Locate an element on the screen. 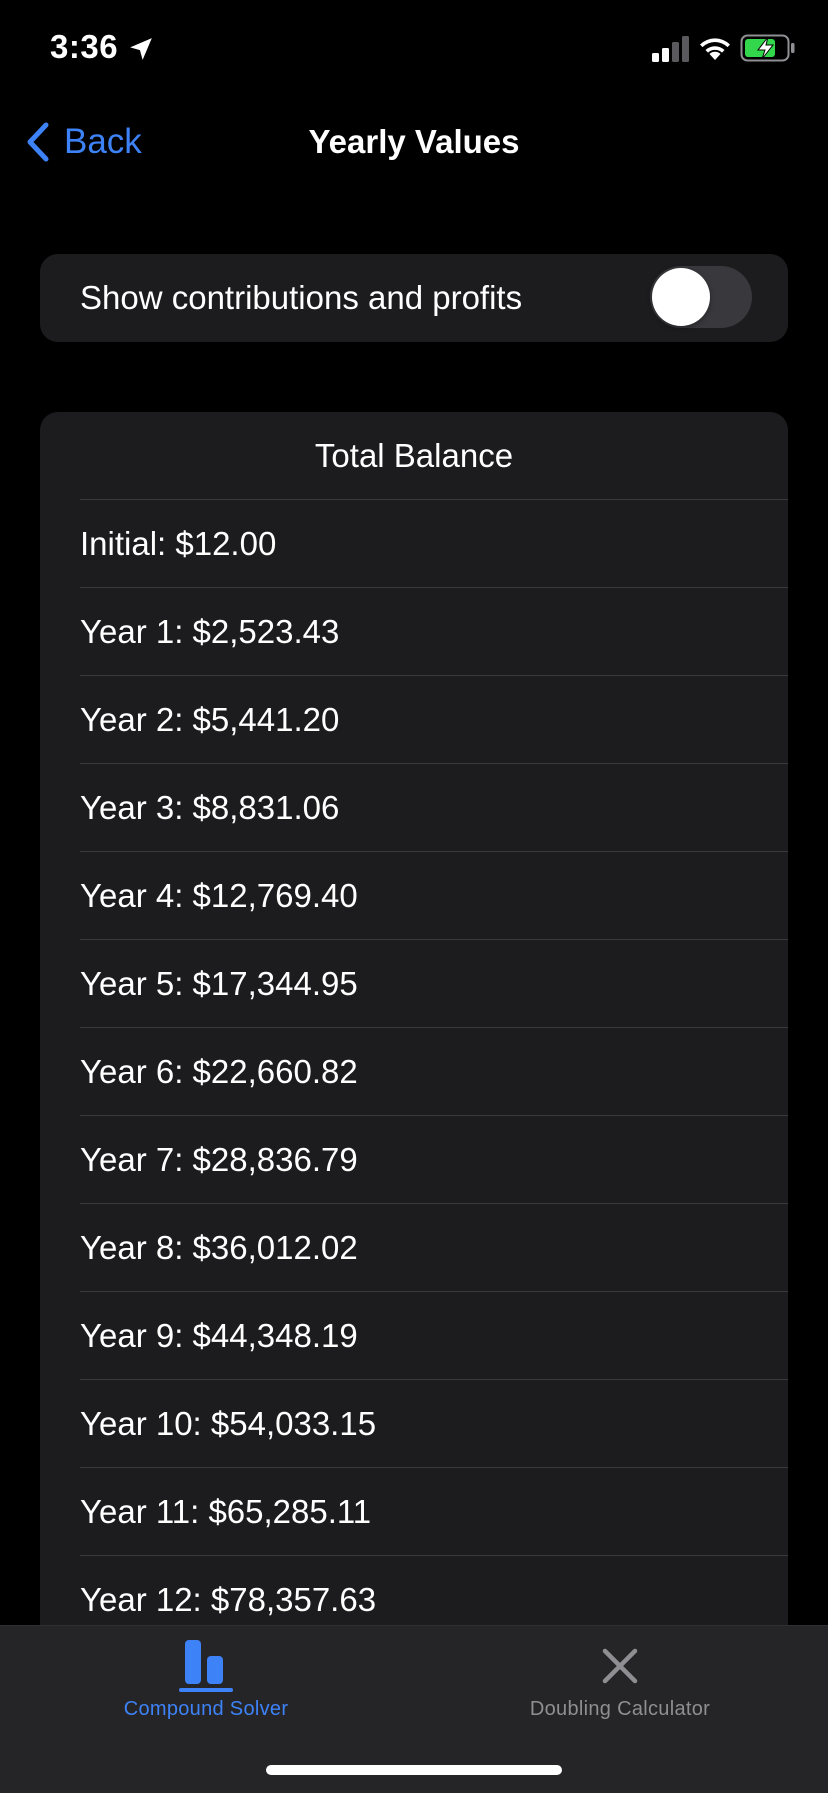 This screenshot has height=1793, width=828. page-title: Yearly Values is located at coordinates (414, 141).